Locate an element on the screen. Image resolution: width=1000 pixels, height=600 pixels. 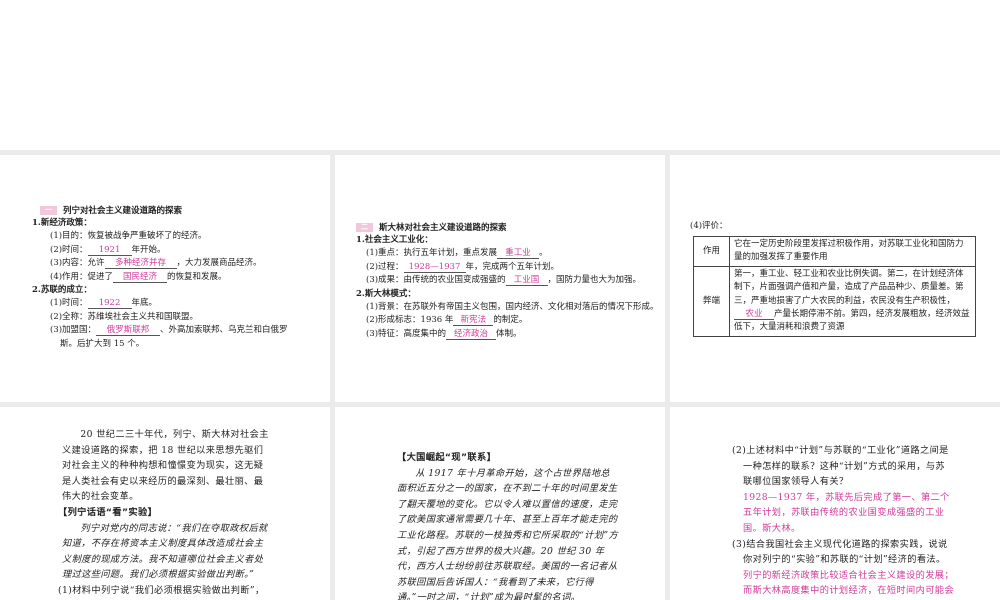
answer-blank: 俄罗斯联邦 is located at coordinates (128, 331).